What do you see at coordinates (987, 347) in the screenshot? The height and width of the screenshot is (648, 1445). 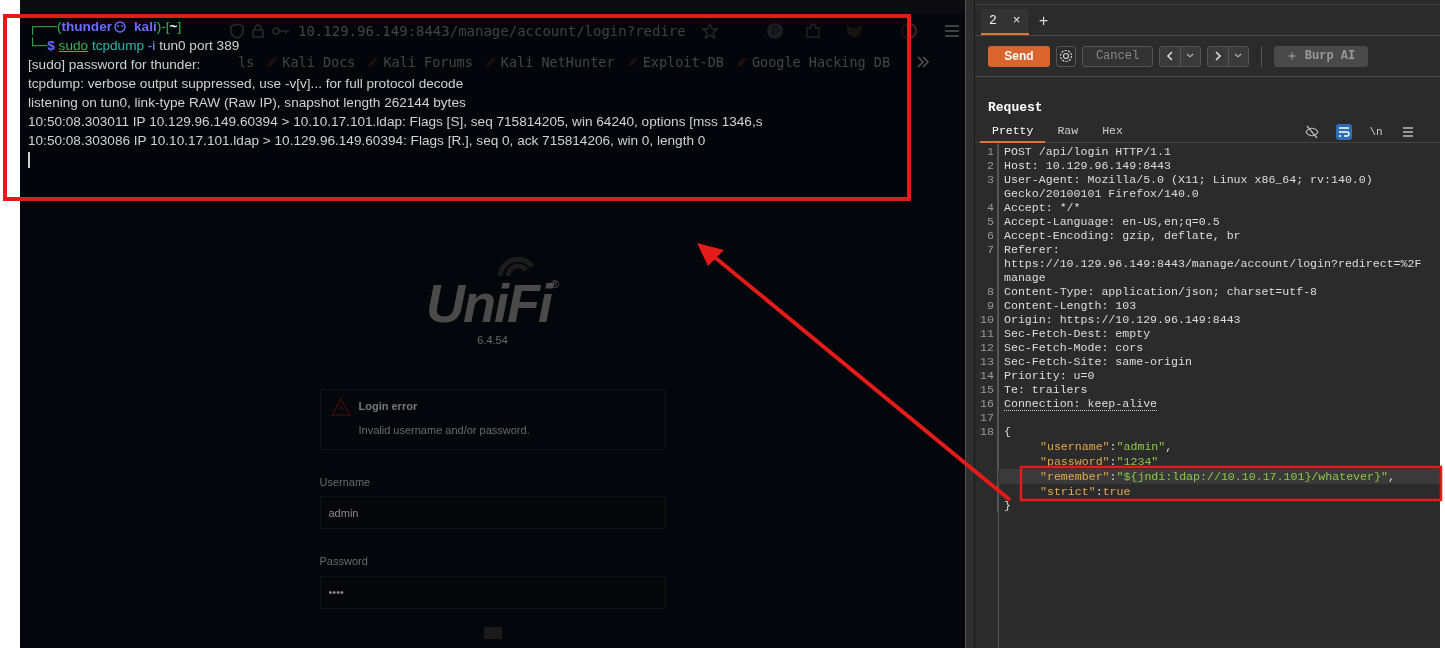 I see `line-number: 12` at bounding box center [987, 347].